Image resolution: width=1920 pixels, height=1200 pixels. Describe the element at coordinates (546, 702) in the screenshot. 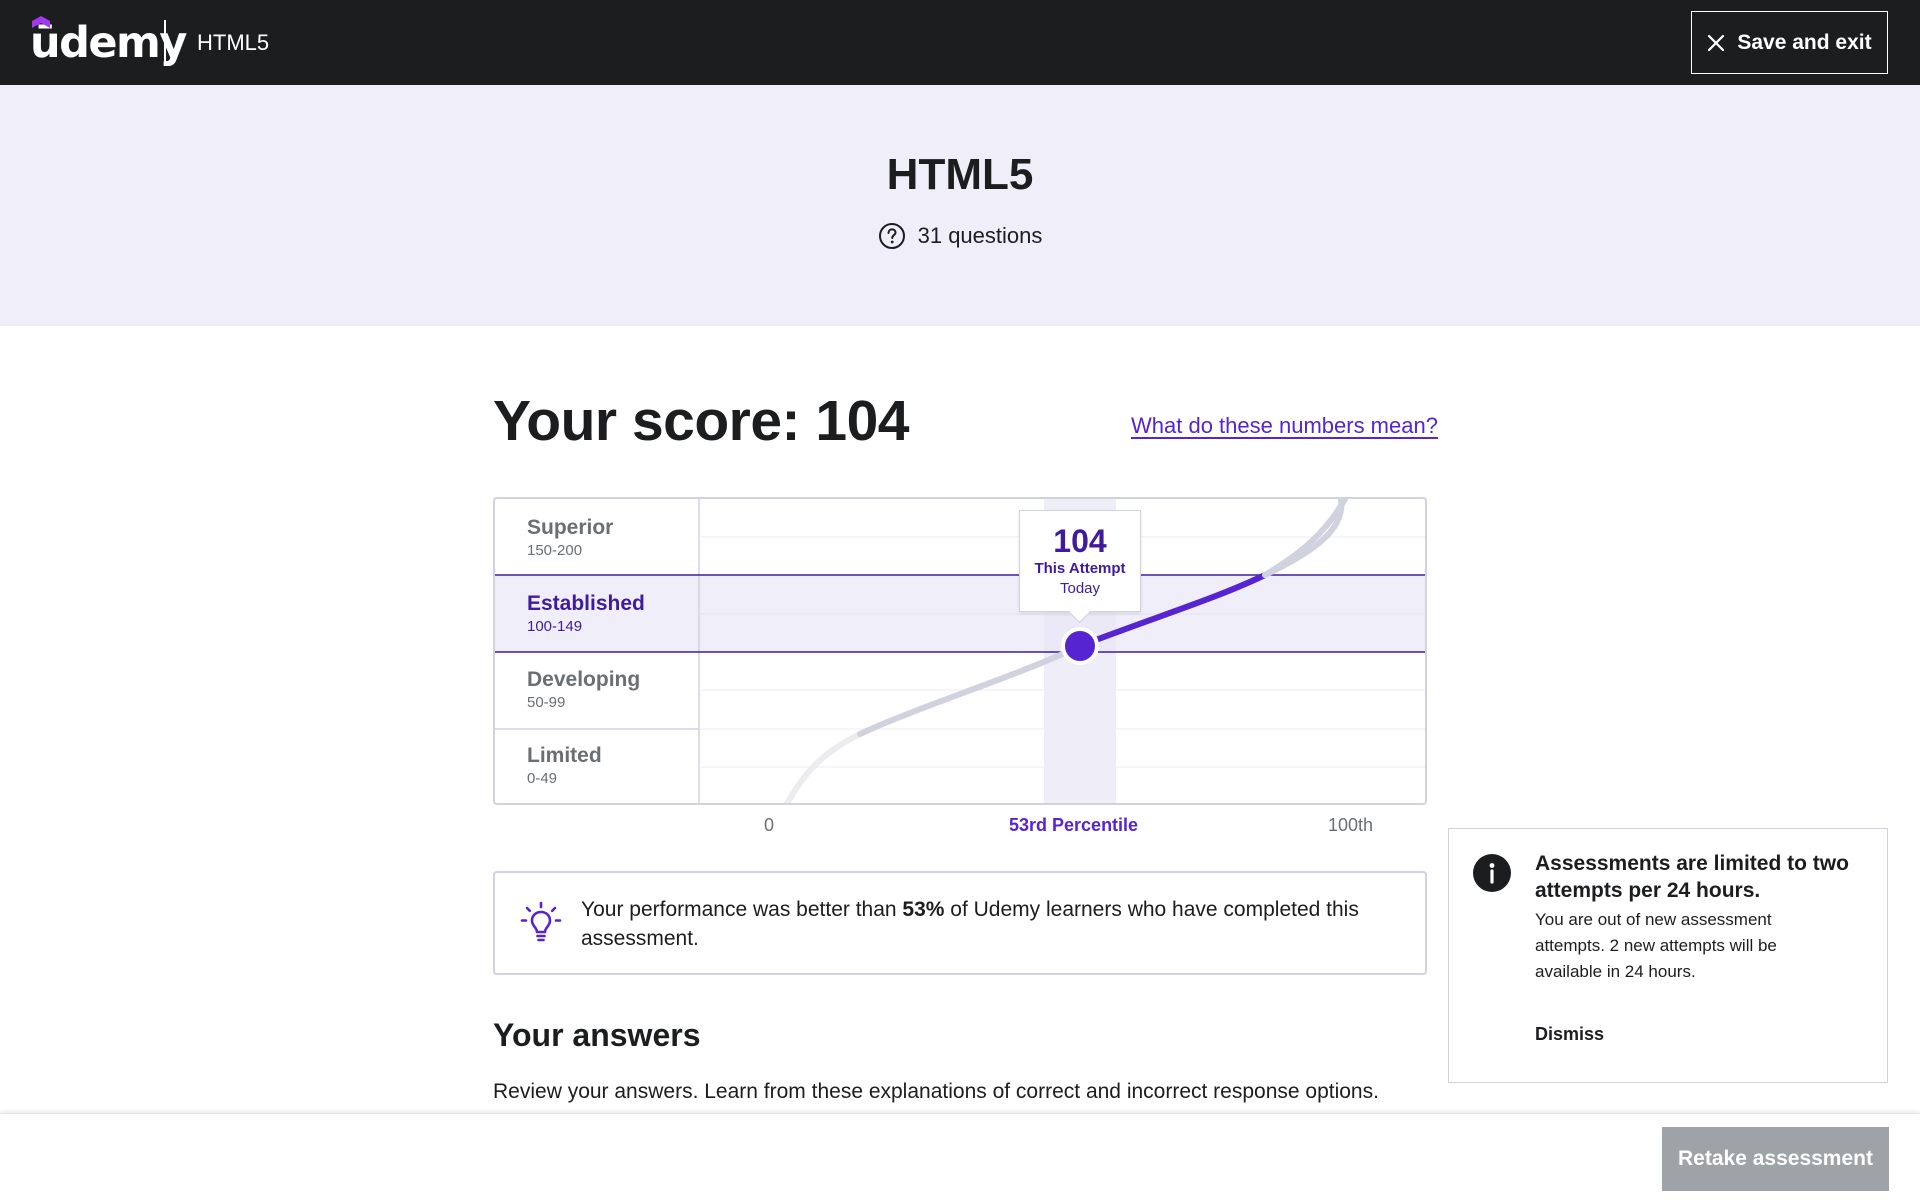

I see `band-range: 50-99` at that location.